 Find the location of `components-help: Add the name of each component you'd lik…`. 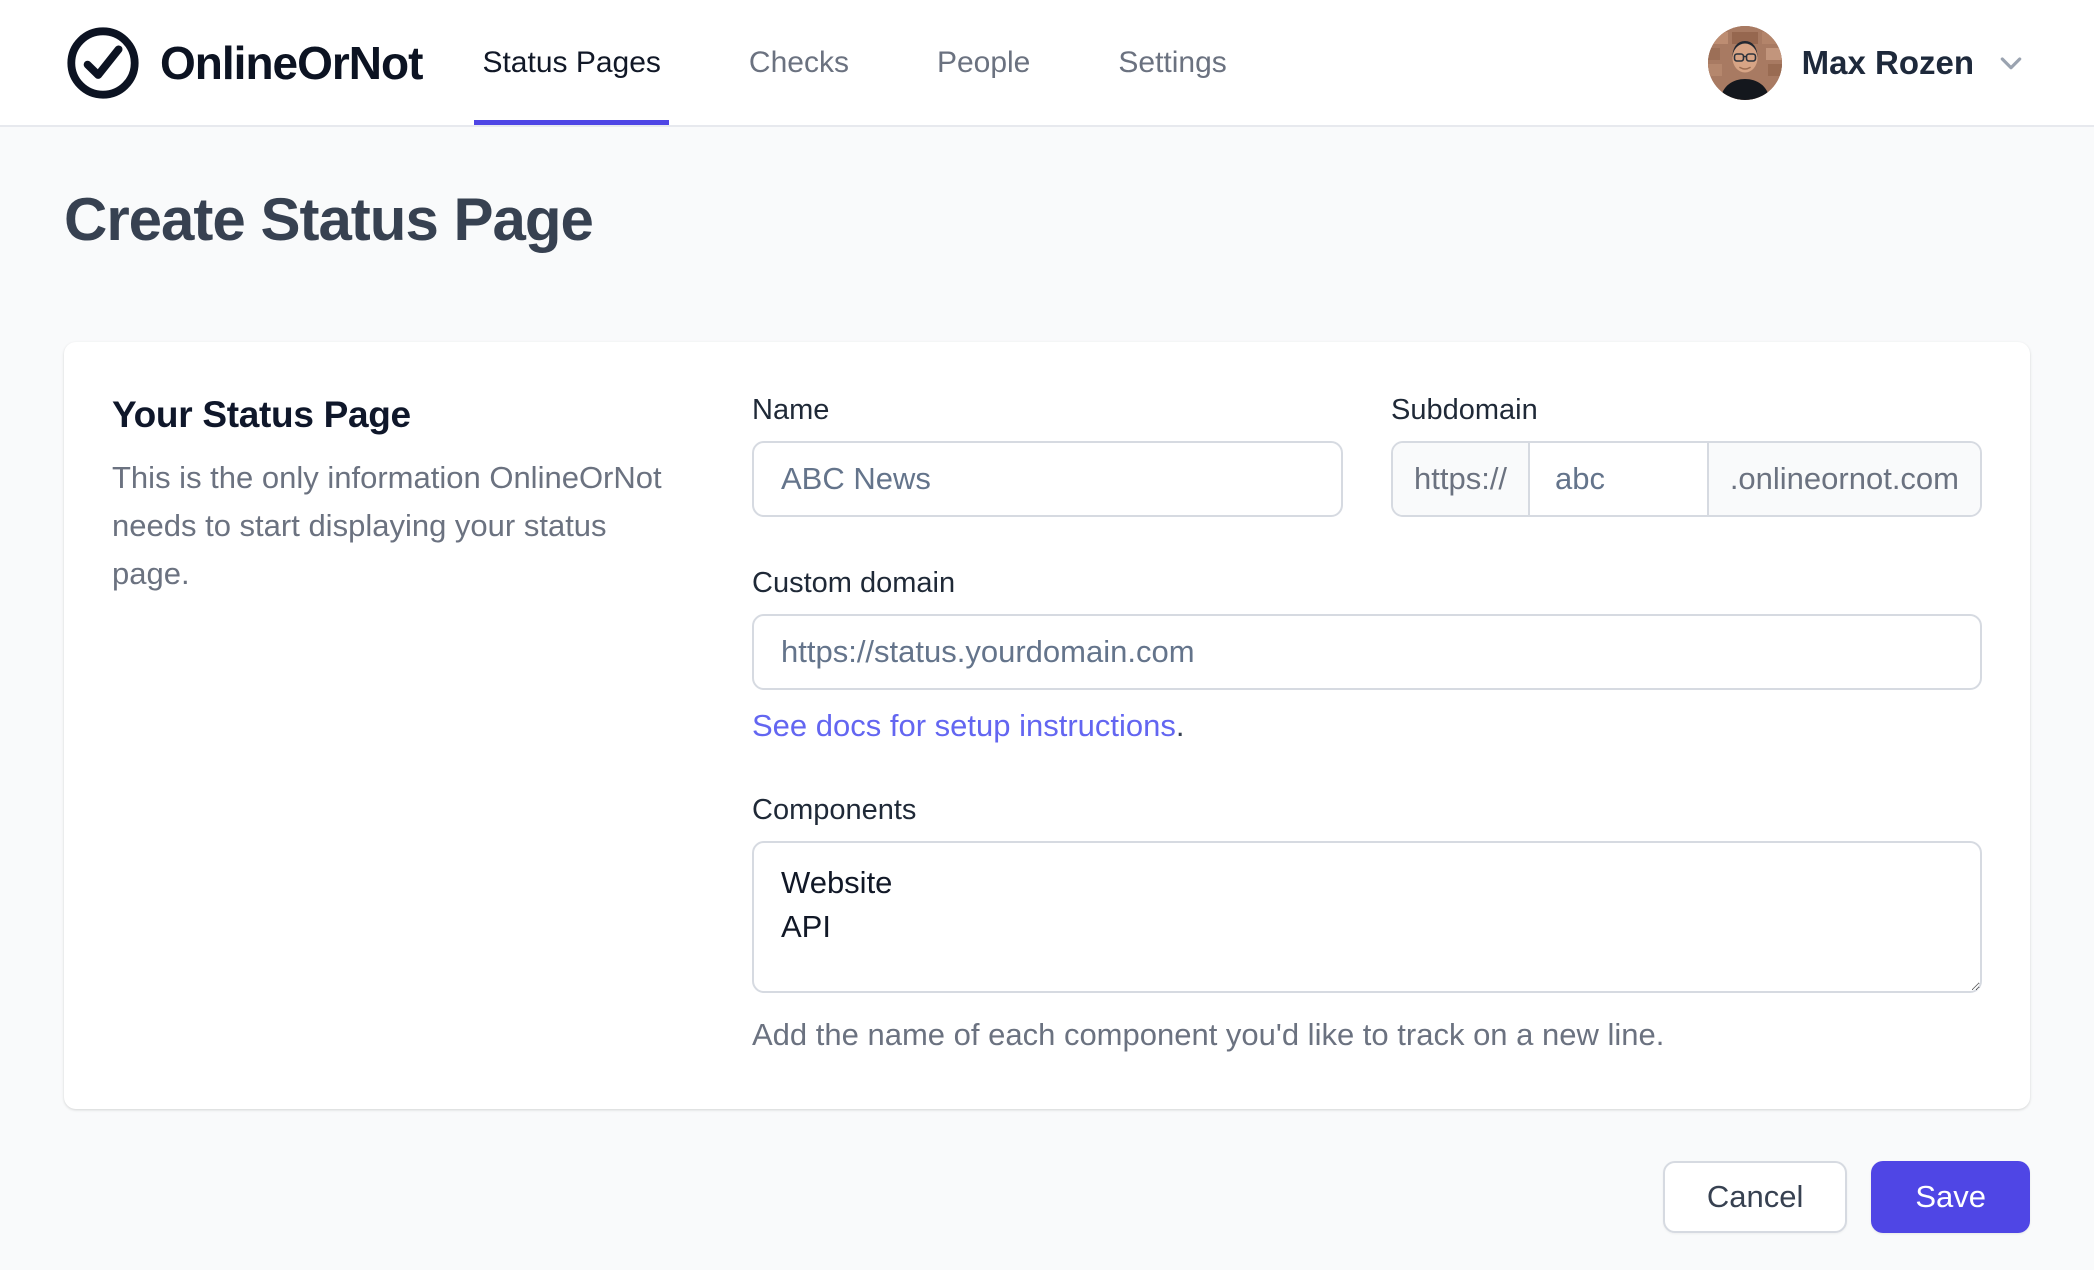

components-help: Add the name of each component you'd lik… is located at coordinates (1208, 1034).